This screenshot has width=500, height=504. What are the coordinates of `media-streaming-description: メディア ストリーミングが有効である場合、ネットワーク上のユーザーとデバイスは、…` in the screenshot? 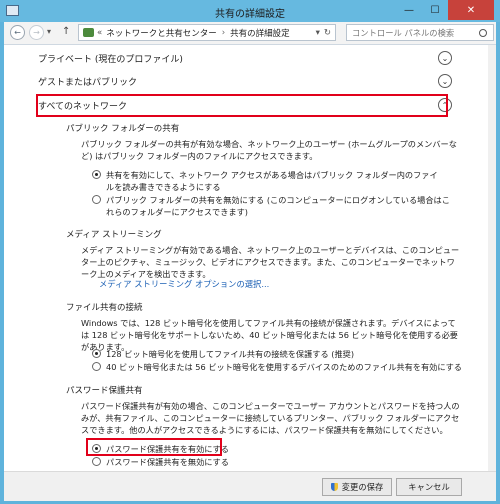 It's located at (270, 262).